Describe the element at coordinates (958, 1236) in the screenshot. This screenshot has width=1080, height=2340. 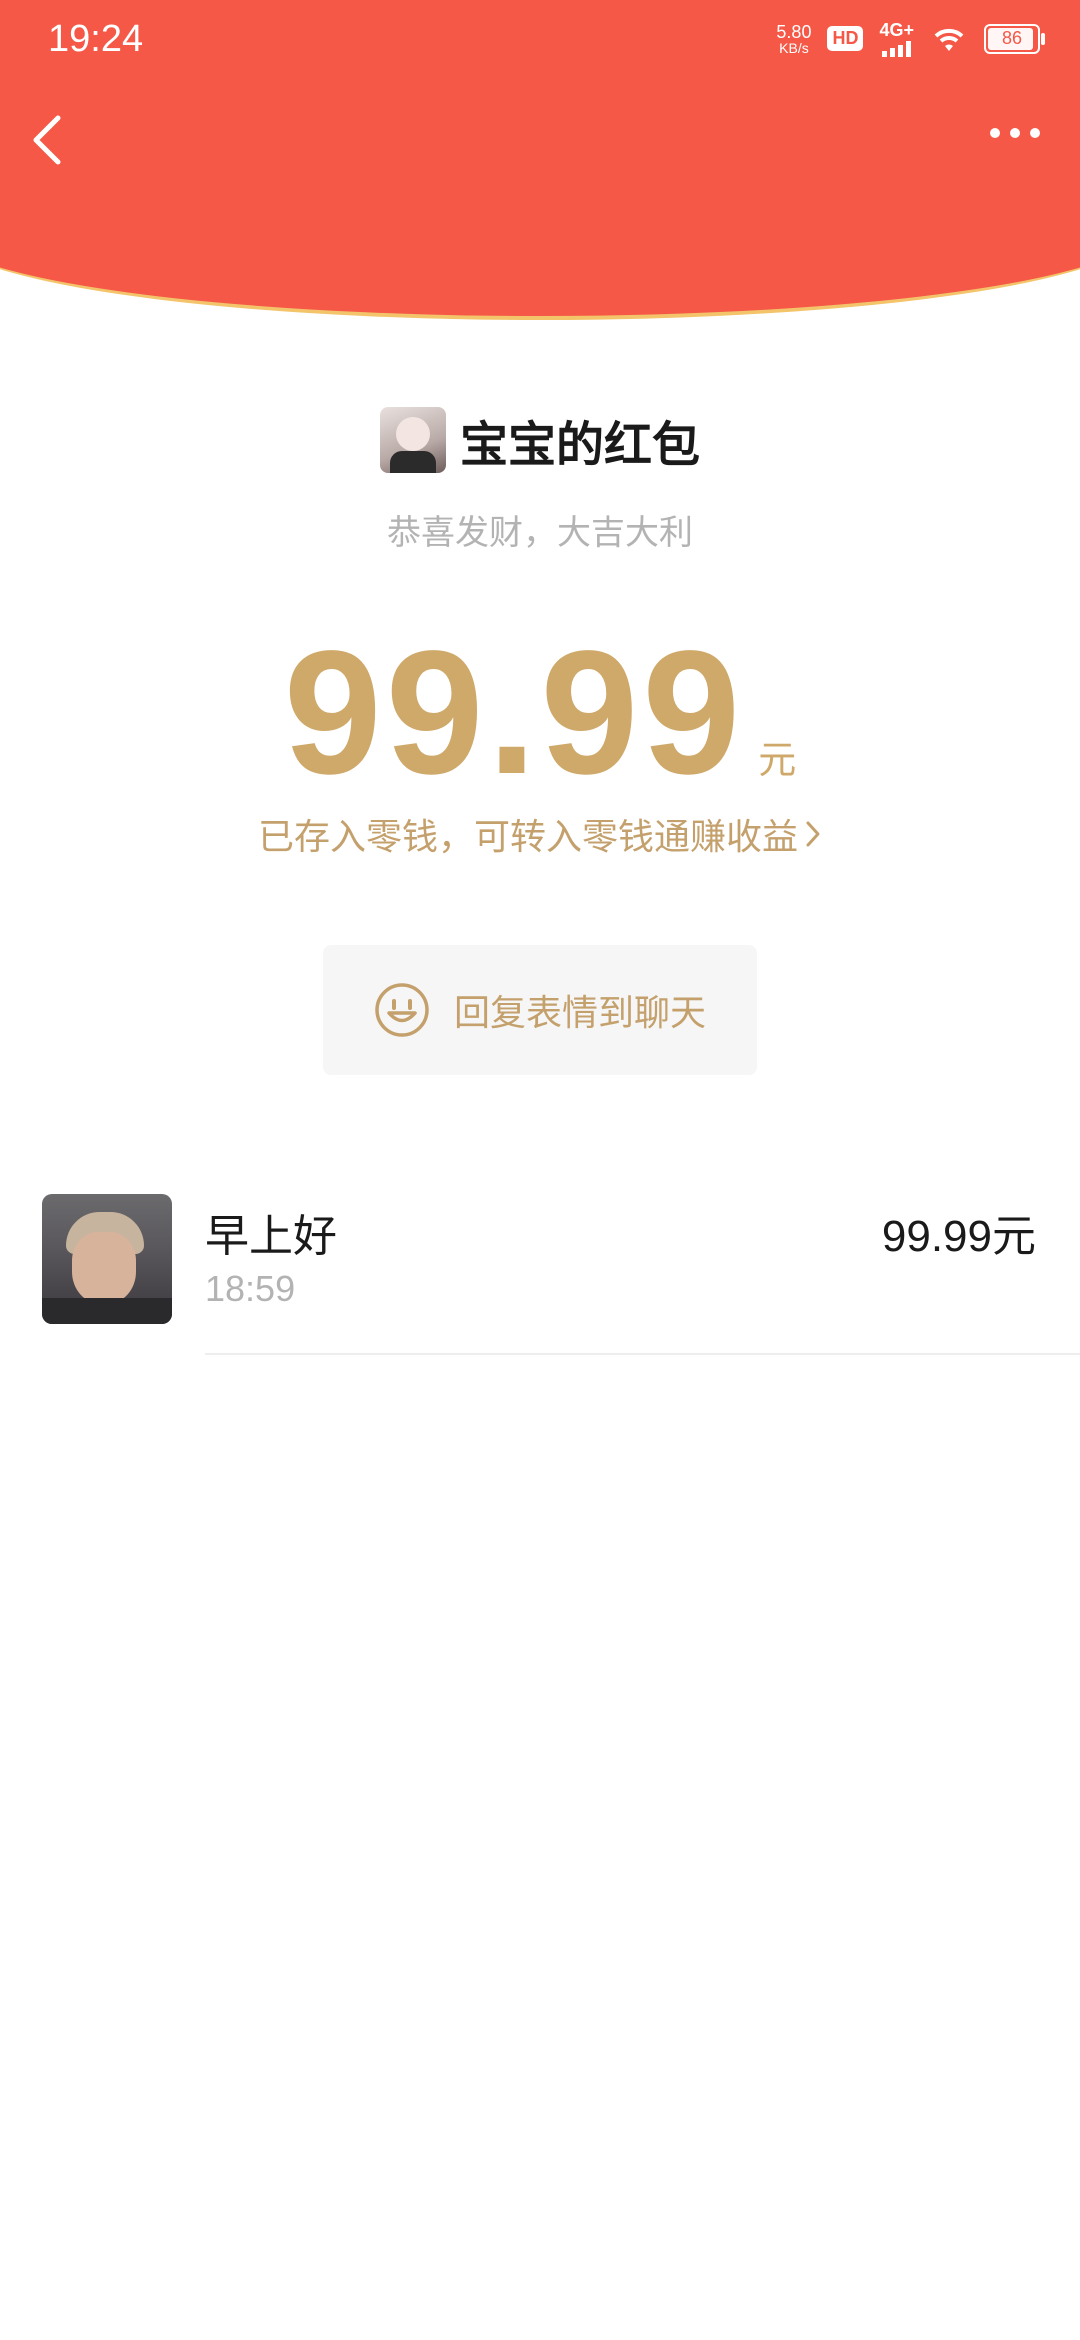
I see `receive-amount: 99.99元` at that location.